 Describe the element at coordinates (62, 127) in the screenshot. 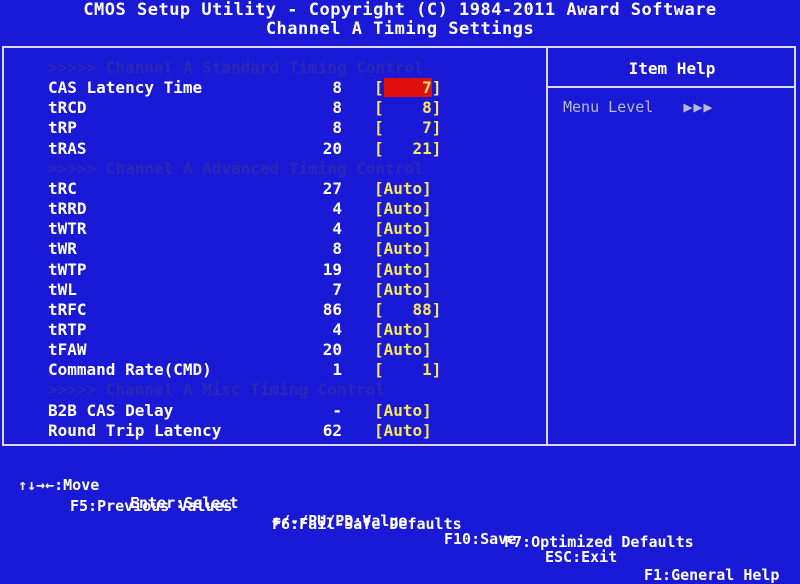

I see `setting-label: tRP` at that location.